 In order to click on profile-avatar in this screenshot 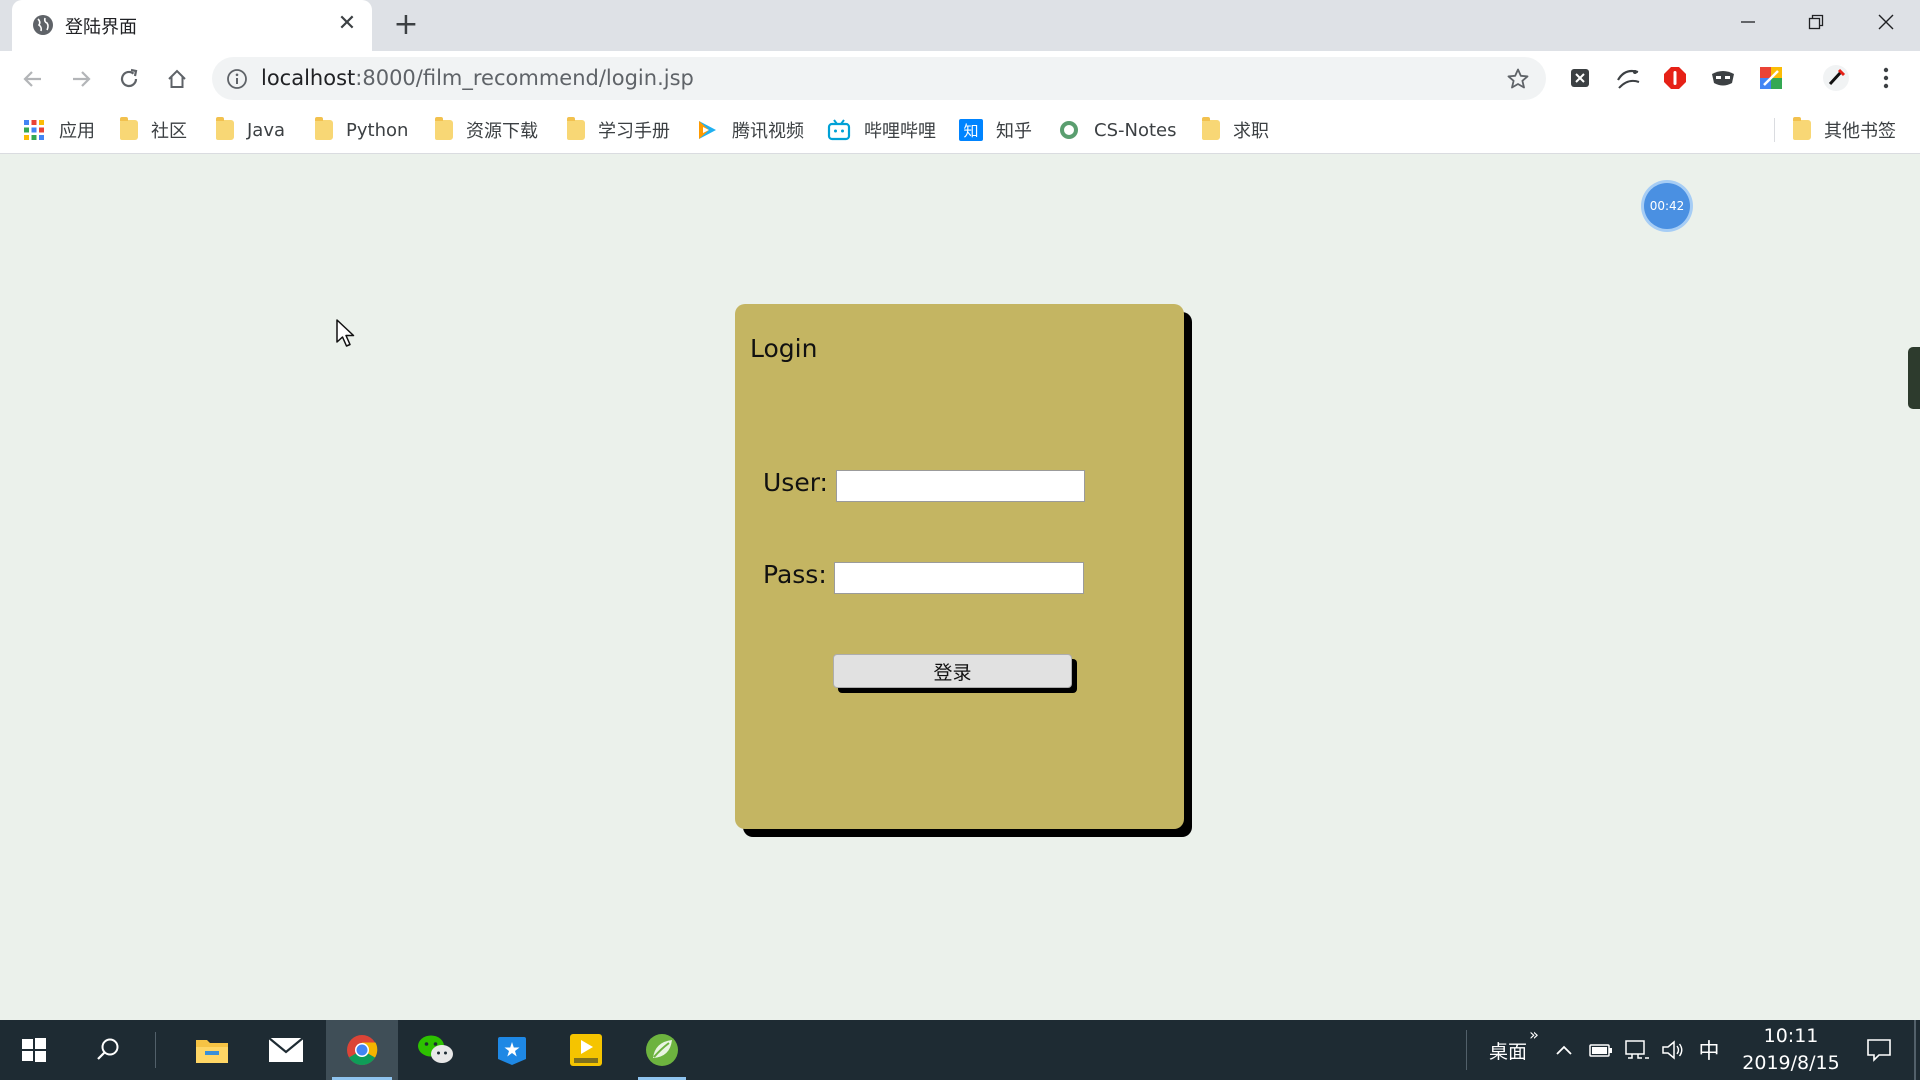, I will do `click(1836, 78)`.